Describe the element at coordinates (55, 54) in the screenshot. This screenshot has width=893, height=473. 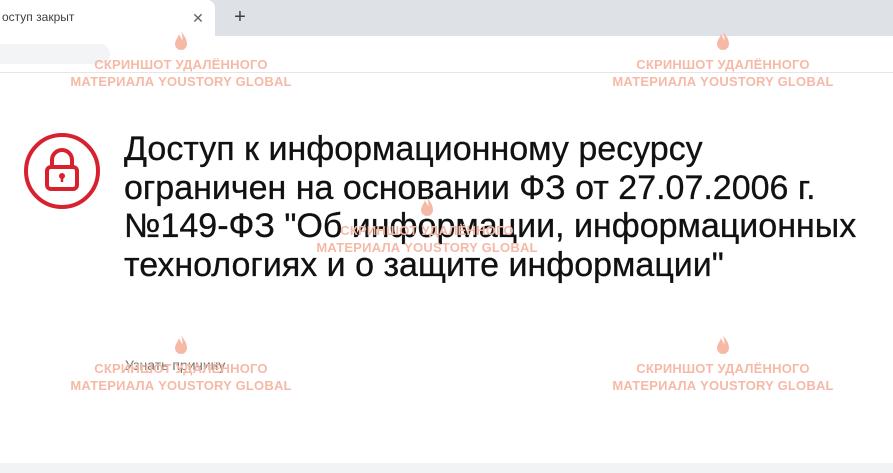
I see `address-bar` at that location.